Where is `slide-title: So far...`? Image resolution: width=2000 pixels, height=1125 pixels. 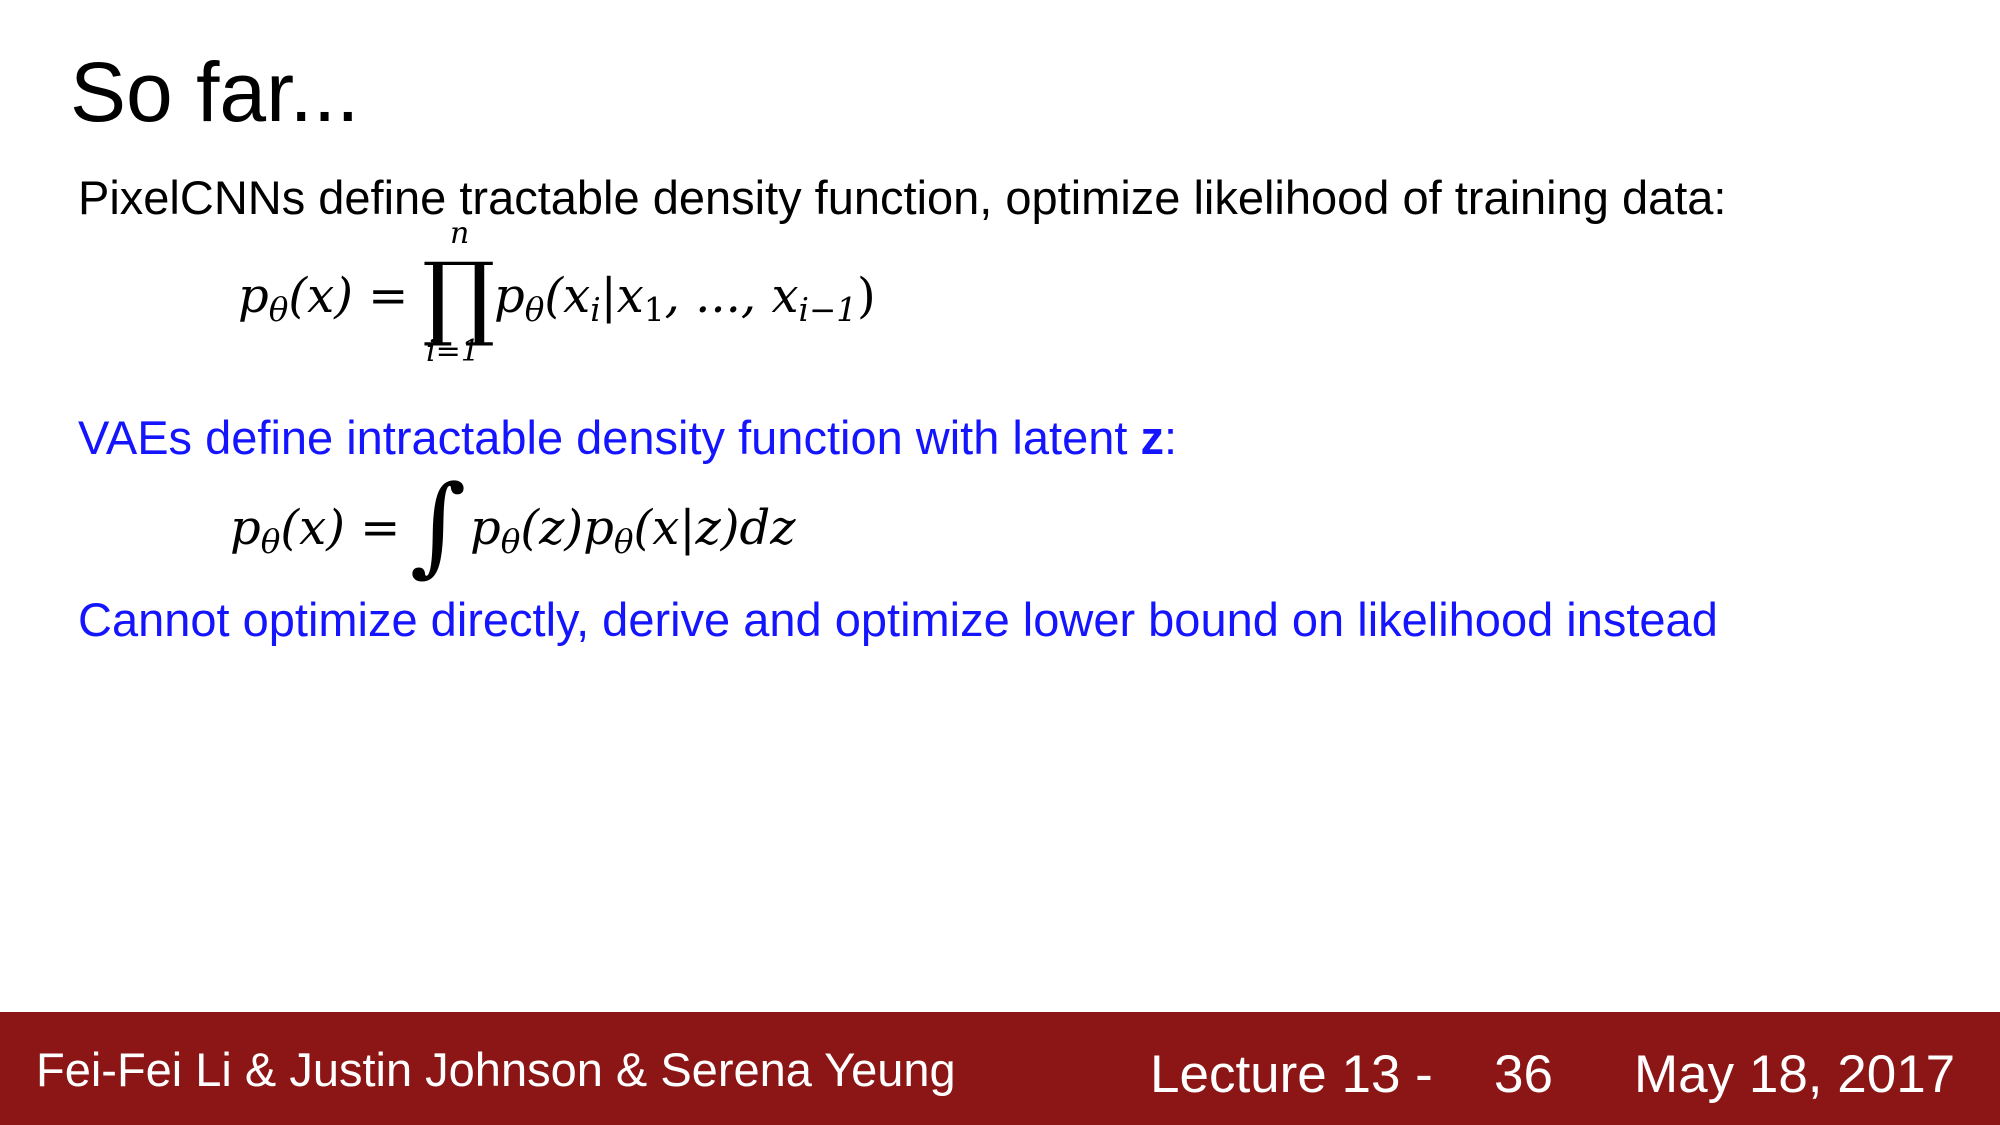 slide-title: So far... is located at coordinates (215, 92).